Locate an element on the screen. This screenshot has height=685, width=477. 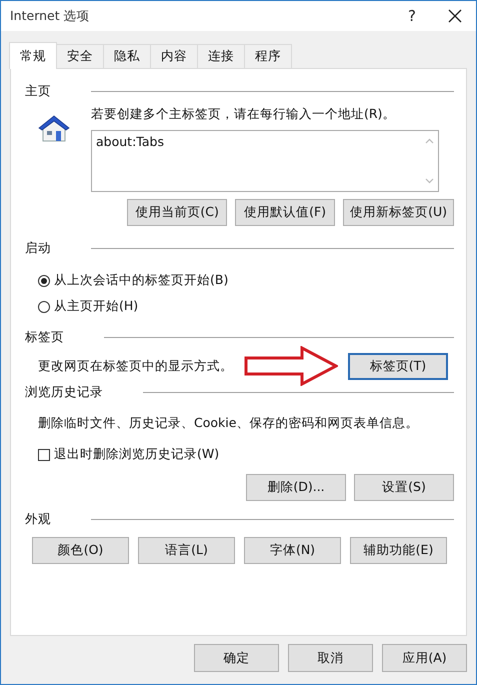
section-heading: 主页 is located at coordinates (38, 91).